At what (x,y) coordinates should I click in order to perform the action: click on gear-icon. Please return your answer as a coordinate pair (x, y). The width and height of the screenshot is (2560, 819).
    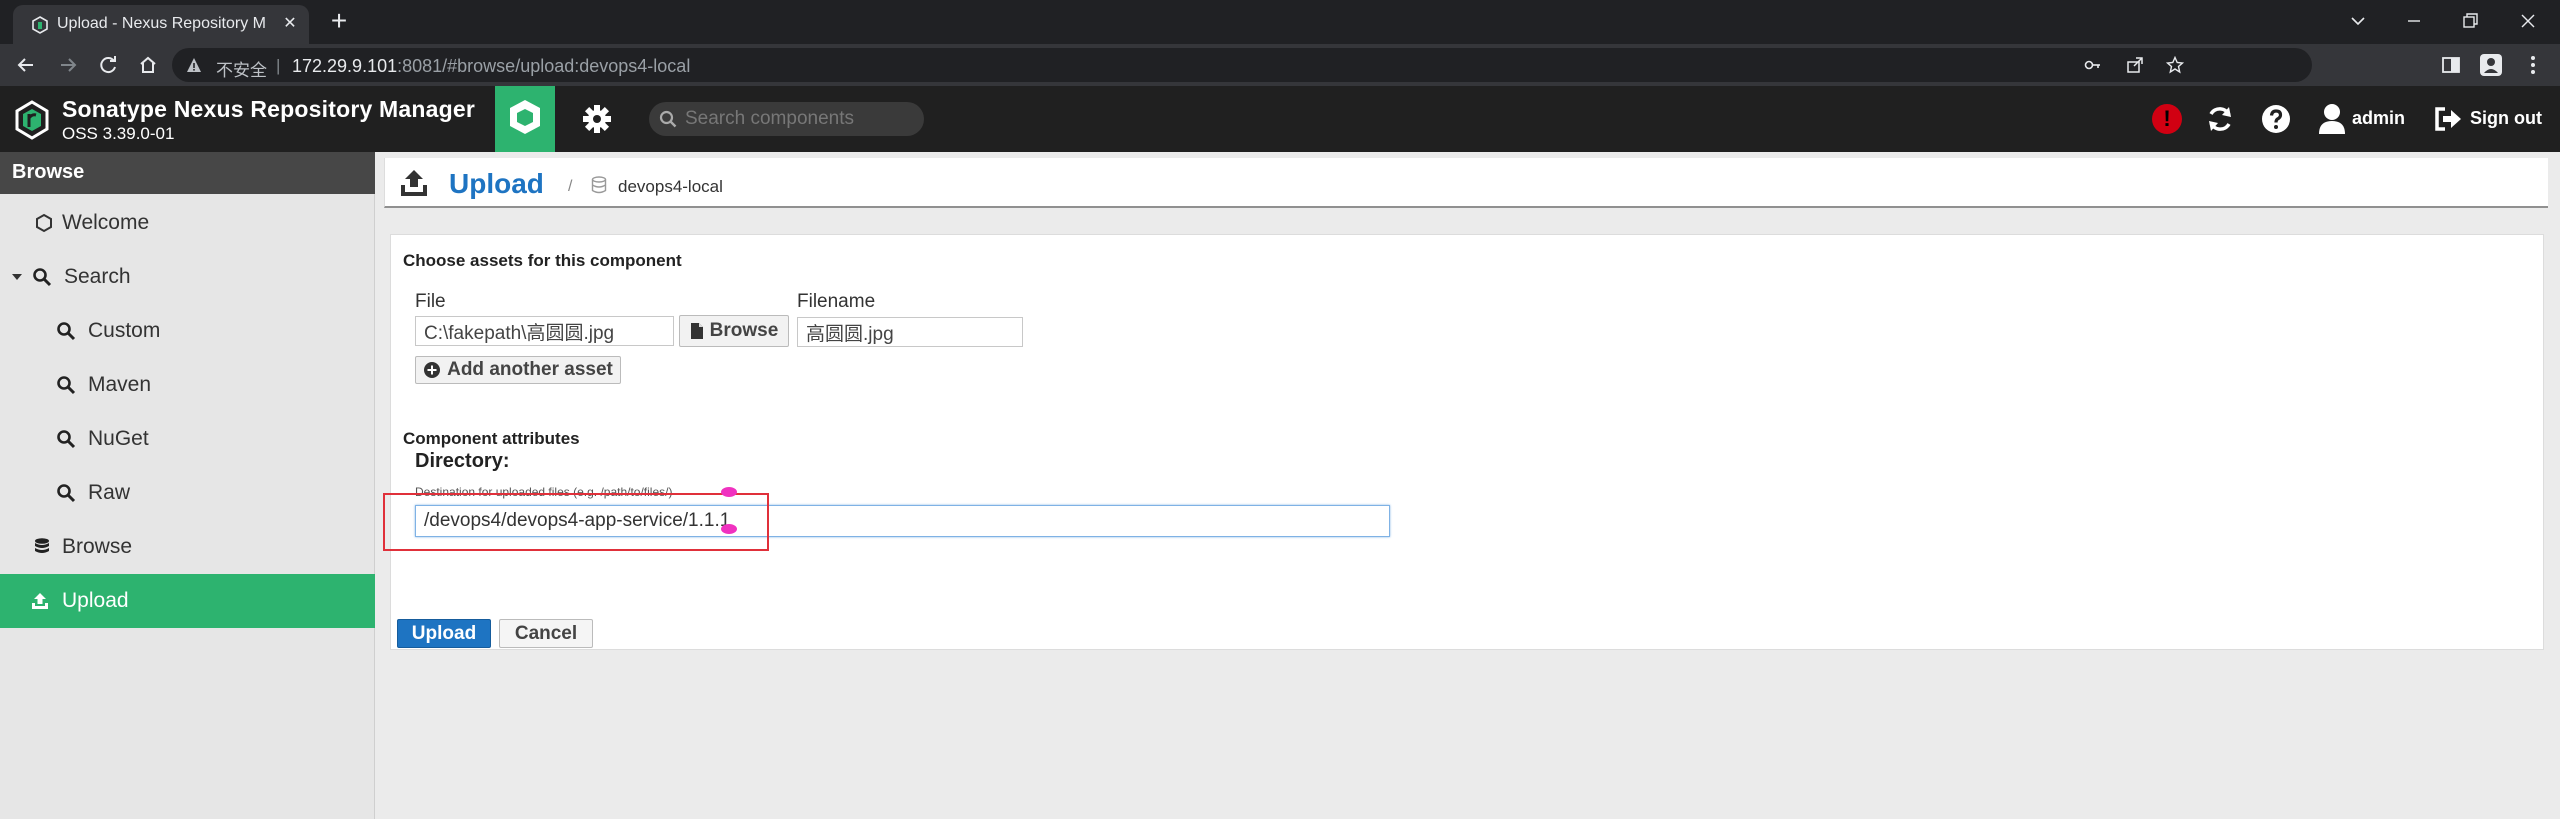
    Looking at the image, I should click on (597, 119).